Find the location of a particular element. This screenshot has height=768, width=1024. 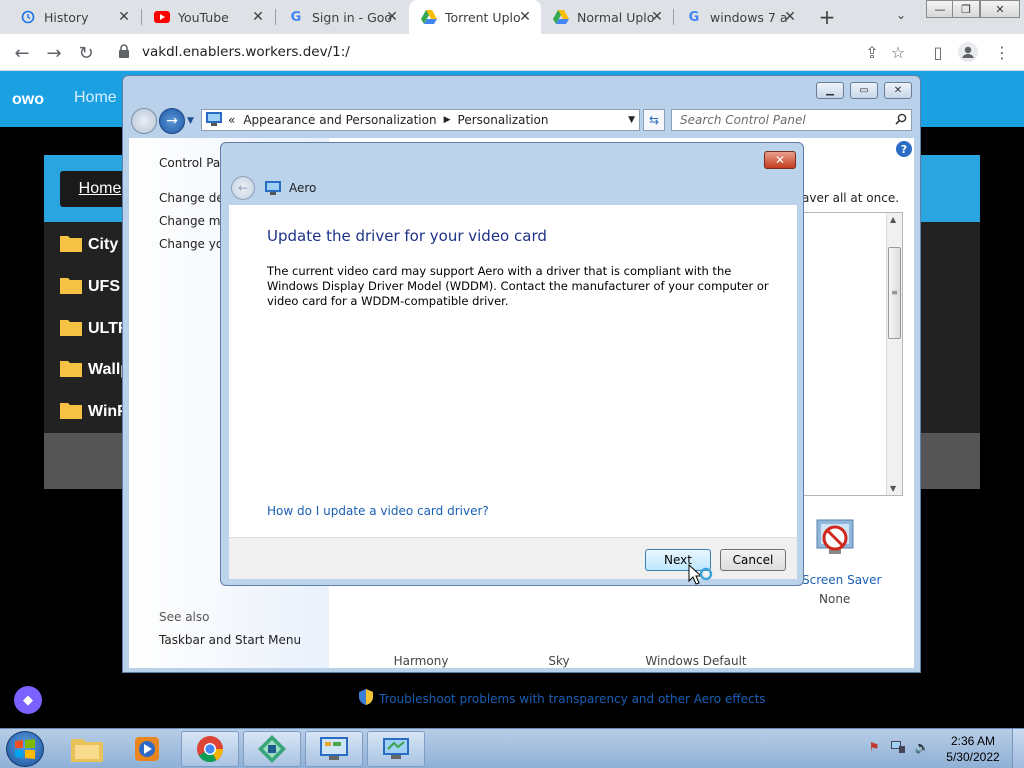

restore-button: ❐ is located at coordinates (966, 9).